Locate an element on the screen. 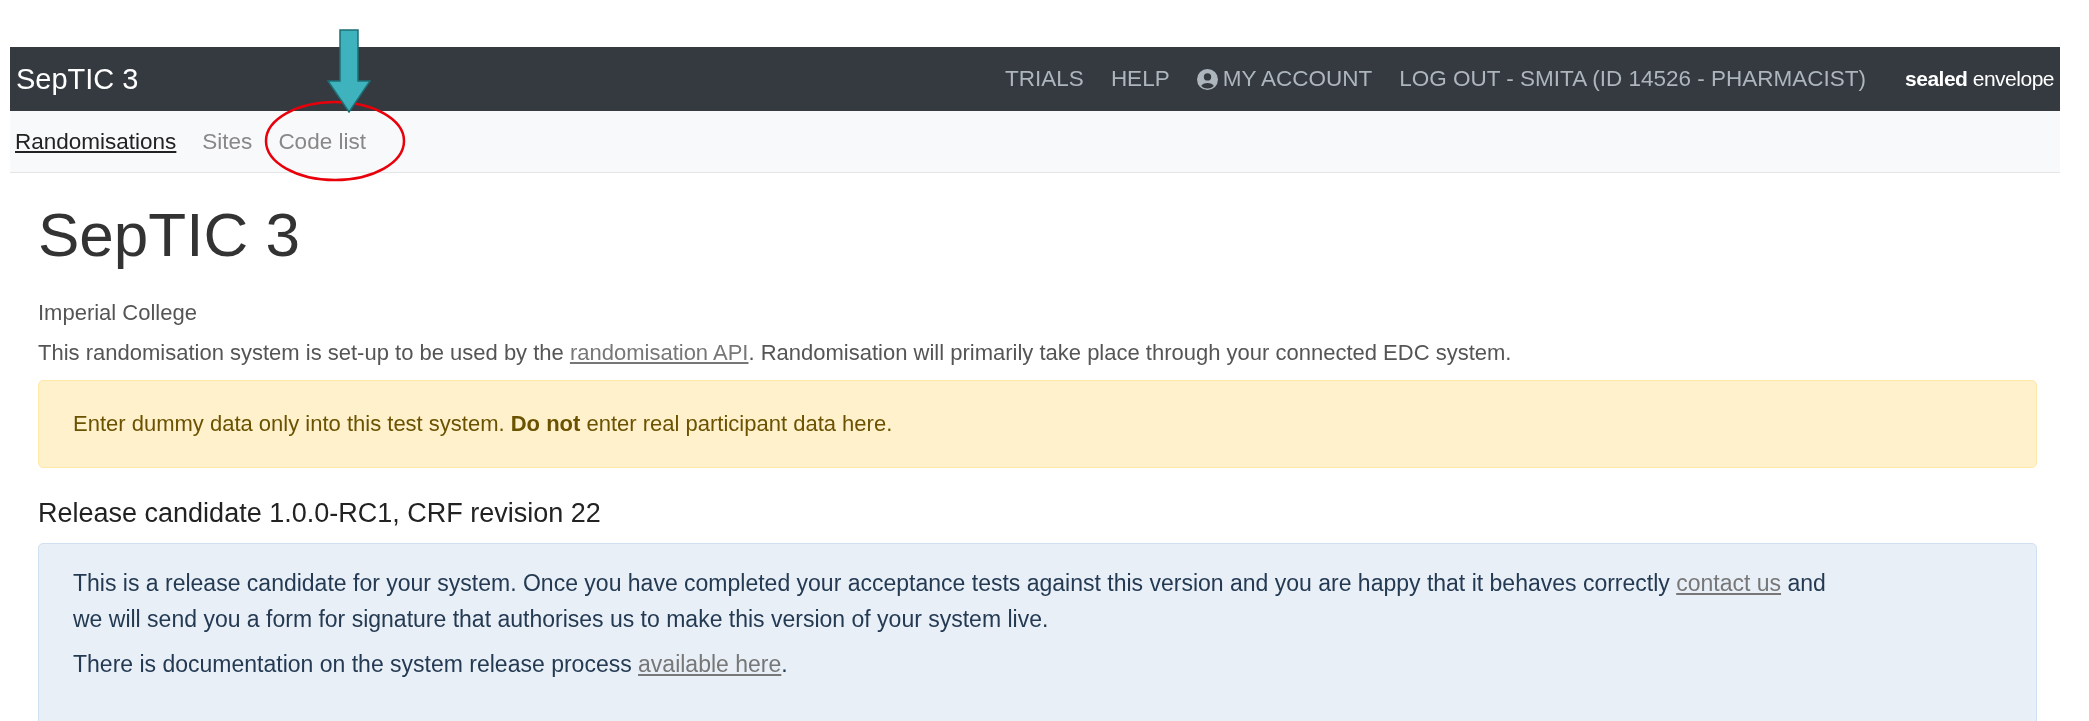 The image size is (2089, 721). brand-link: SepTIC 3 is located at coordinates (77, 79).